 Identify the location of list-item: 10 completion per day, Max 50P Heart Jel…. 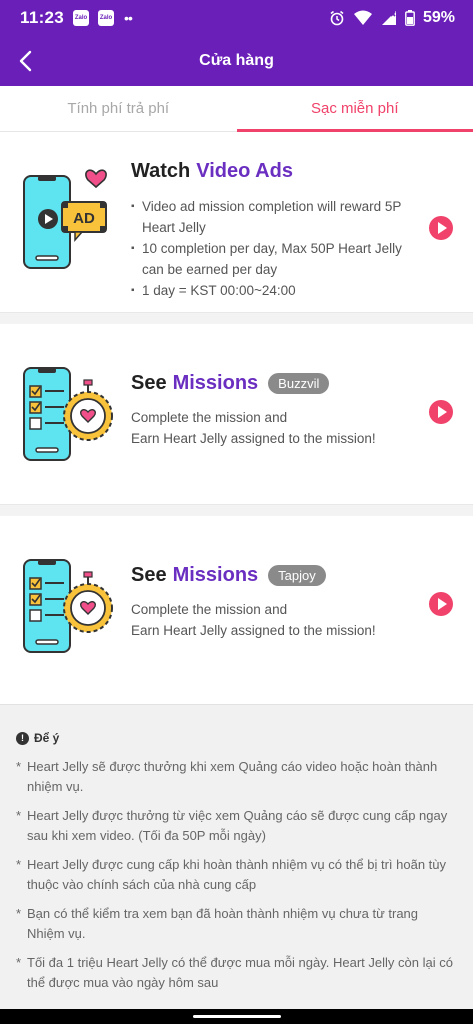
(272, 259).